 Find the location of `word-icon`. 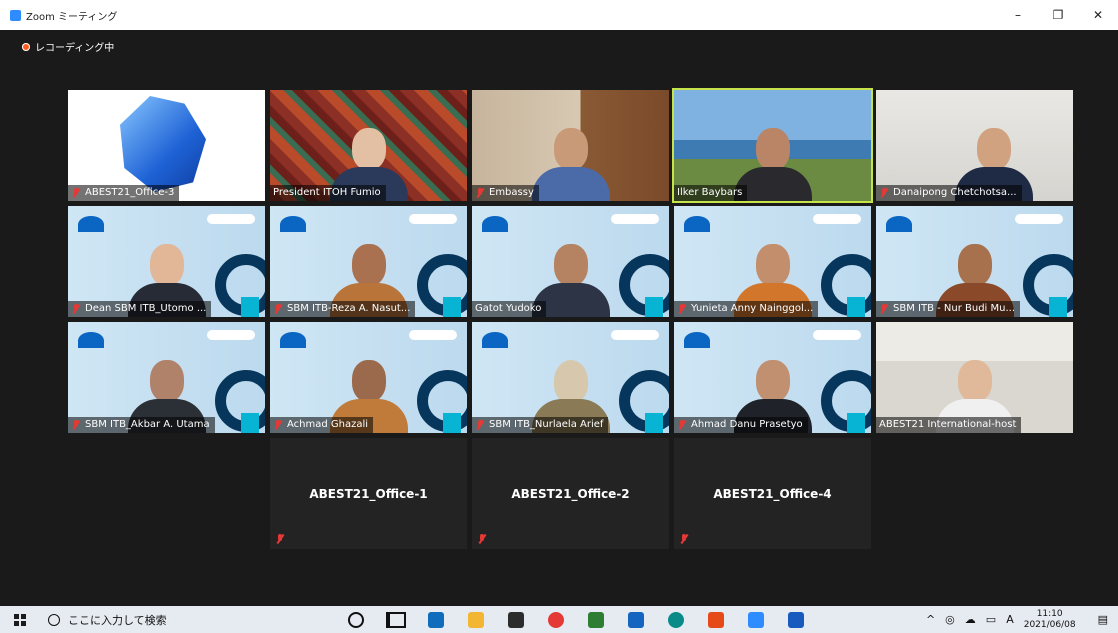

word-icon is located at coordinates (796, 619).